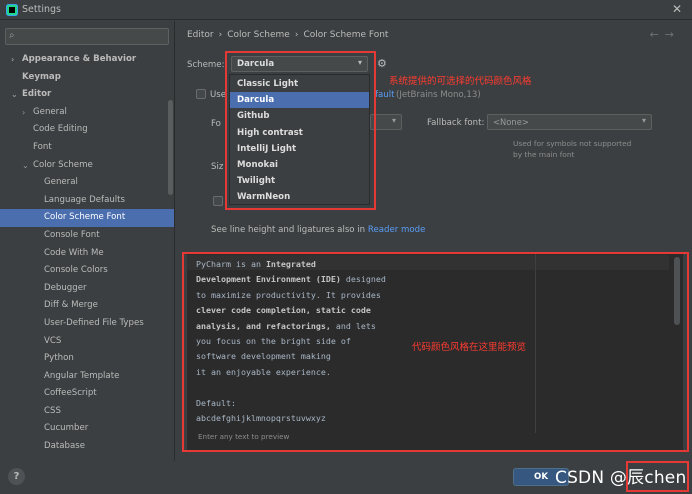 The height and width of the screenshot is (494, 692). Describe the element at coordinates (218, 201) in the screenshot. I see `ligatures-checkbox` at that location.